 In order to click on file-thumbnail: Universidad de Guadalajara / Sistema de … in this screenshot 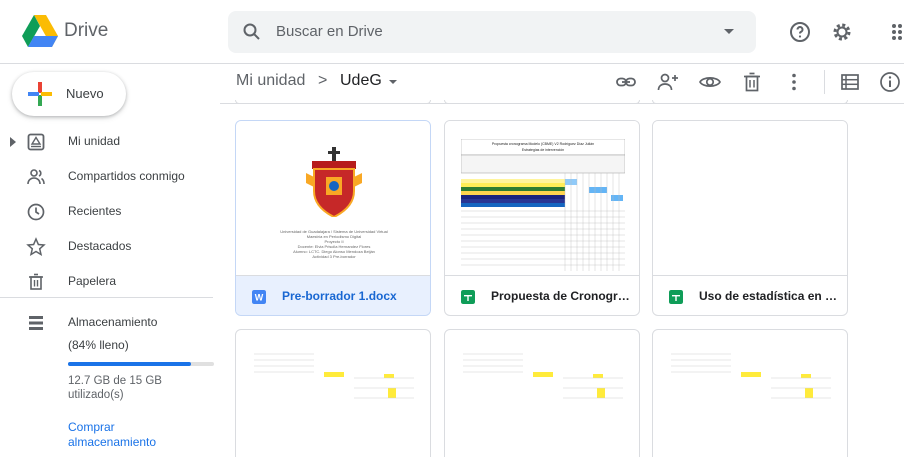, I will do `click(333, 198)`.